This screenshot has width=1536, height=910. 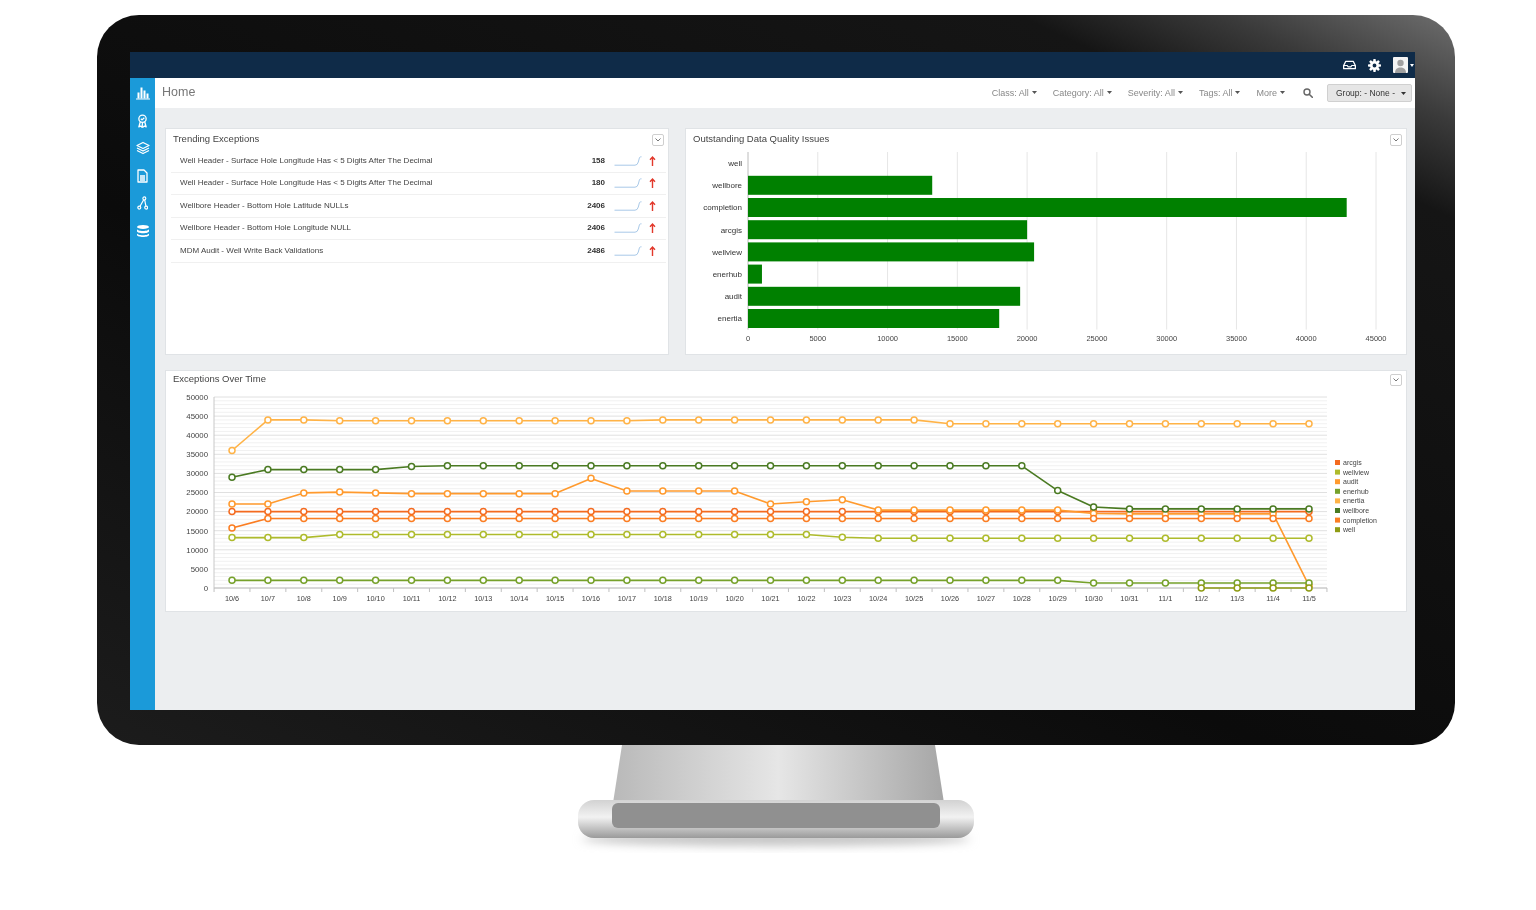 I want to click on chart-title: Exceptions Over Time, so click(x=219, y=379).